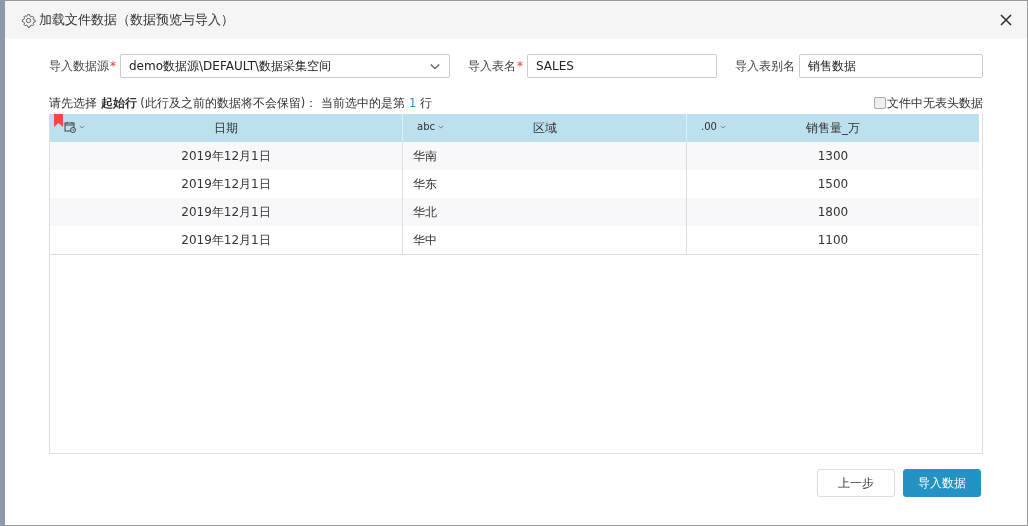 The image size is (1028, 526). What do you see at coordinates (545, 156) in the screenshot?
I see `table-cell: 华南` at bounding box center [545, 156].